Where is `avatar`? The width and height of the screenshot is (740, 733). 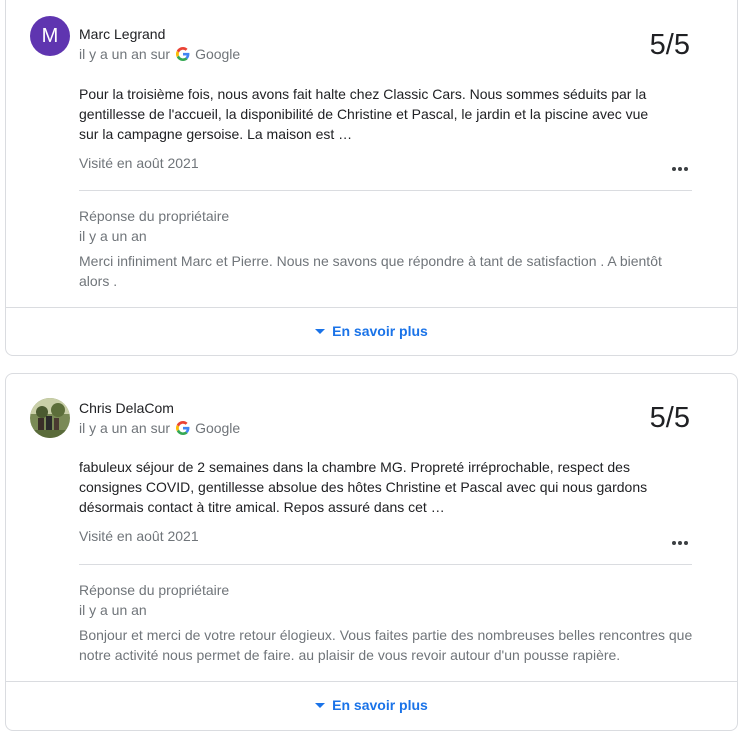
avatar is located at coordinates (50, 418).